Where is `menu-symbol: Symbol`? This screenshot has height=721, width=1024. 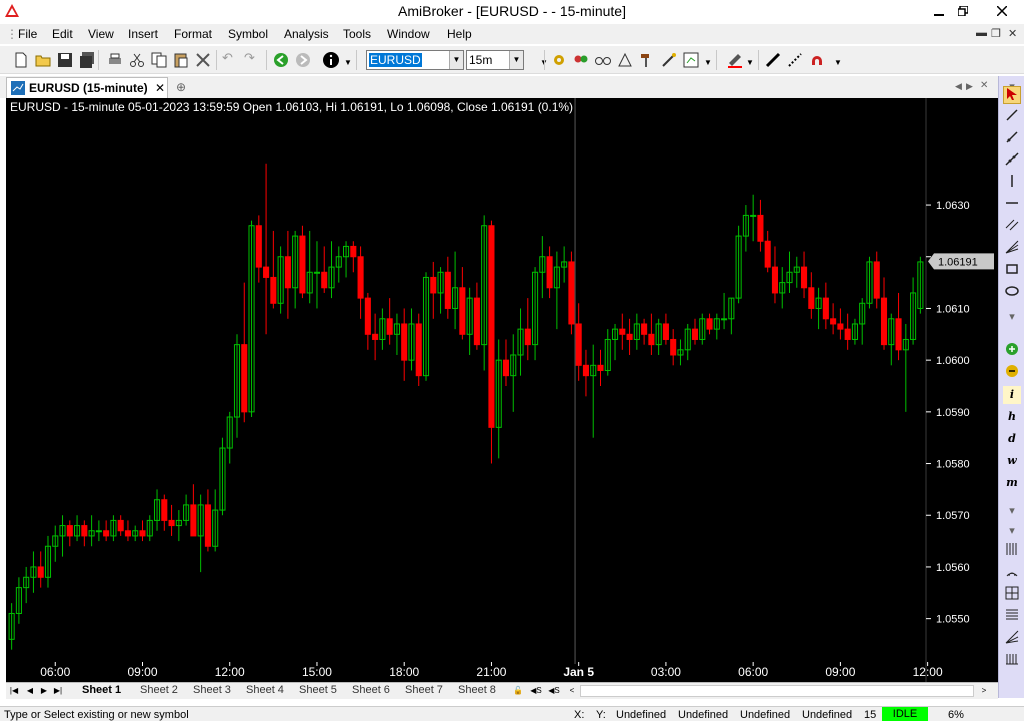
menu-symbol: Symbol is located at coordinates (248, 34).